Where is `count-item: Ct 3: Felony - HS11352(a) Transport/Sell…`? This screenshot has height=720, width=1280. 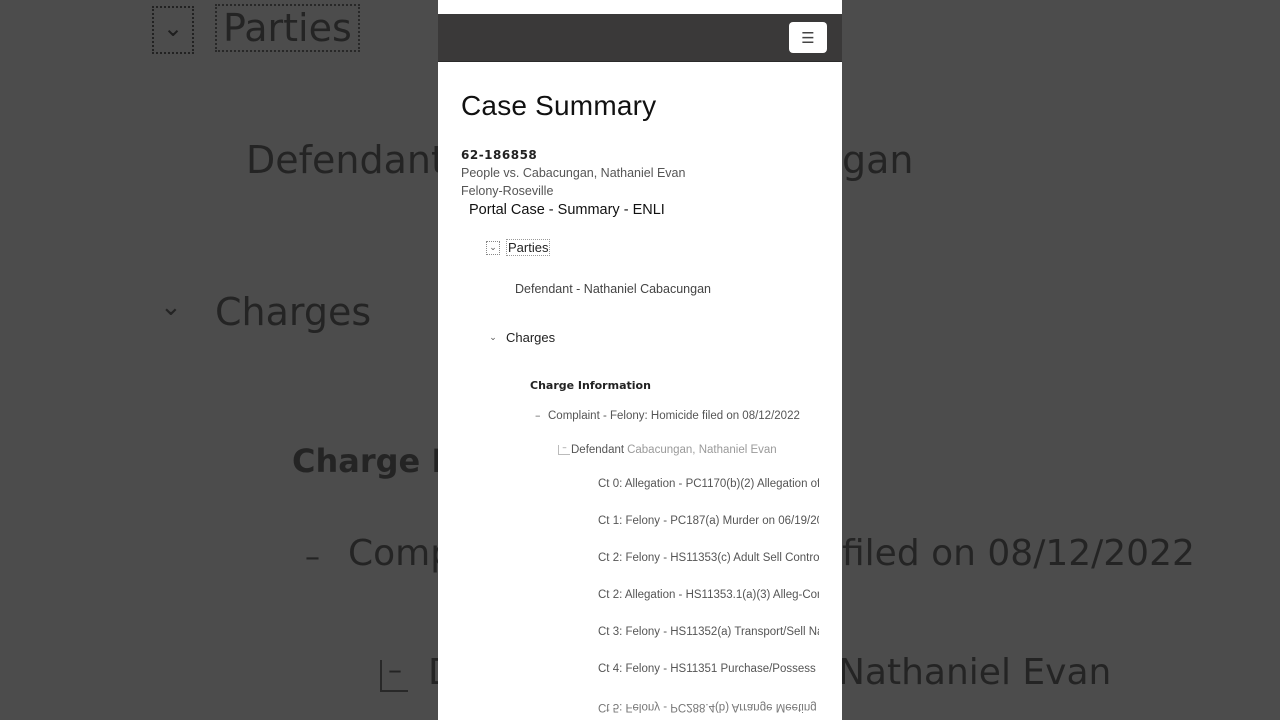
count-item: Ct 3: Felony - HS11352(a) Transport/Sell… is located at coordinates (708, 632).